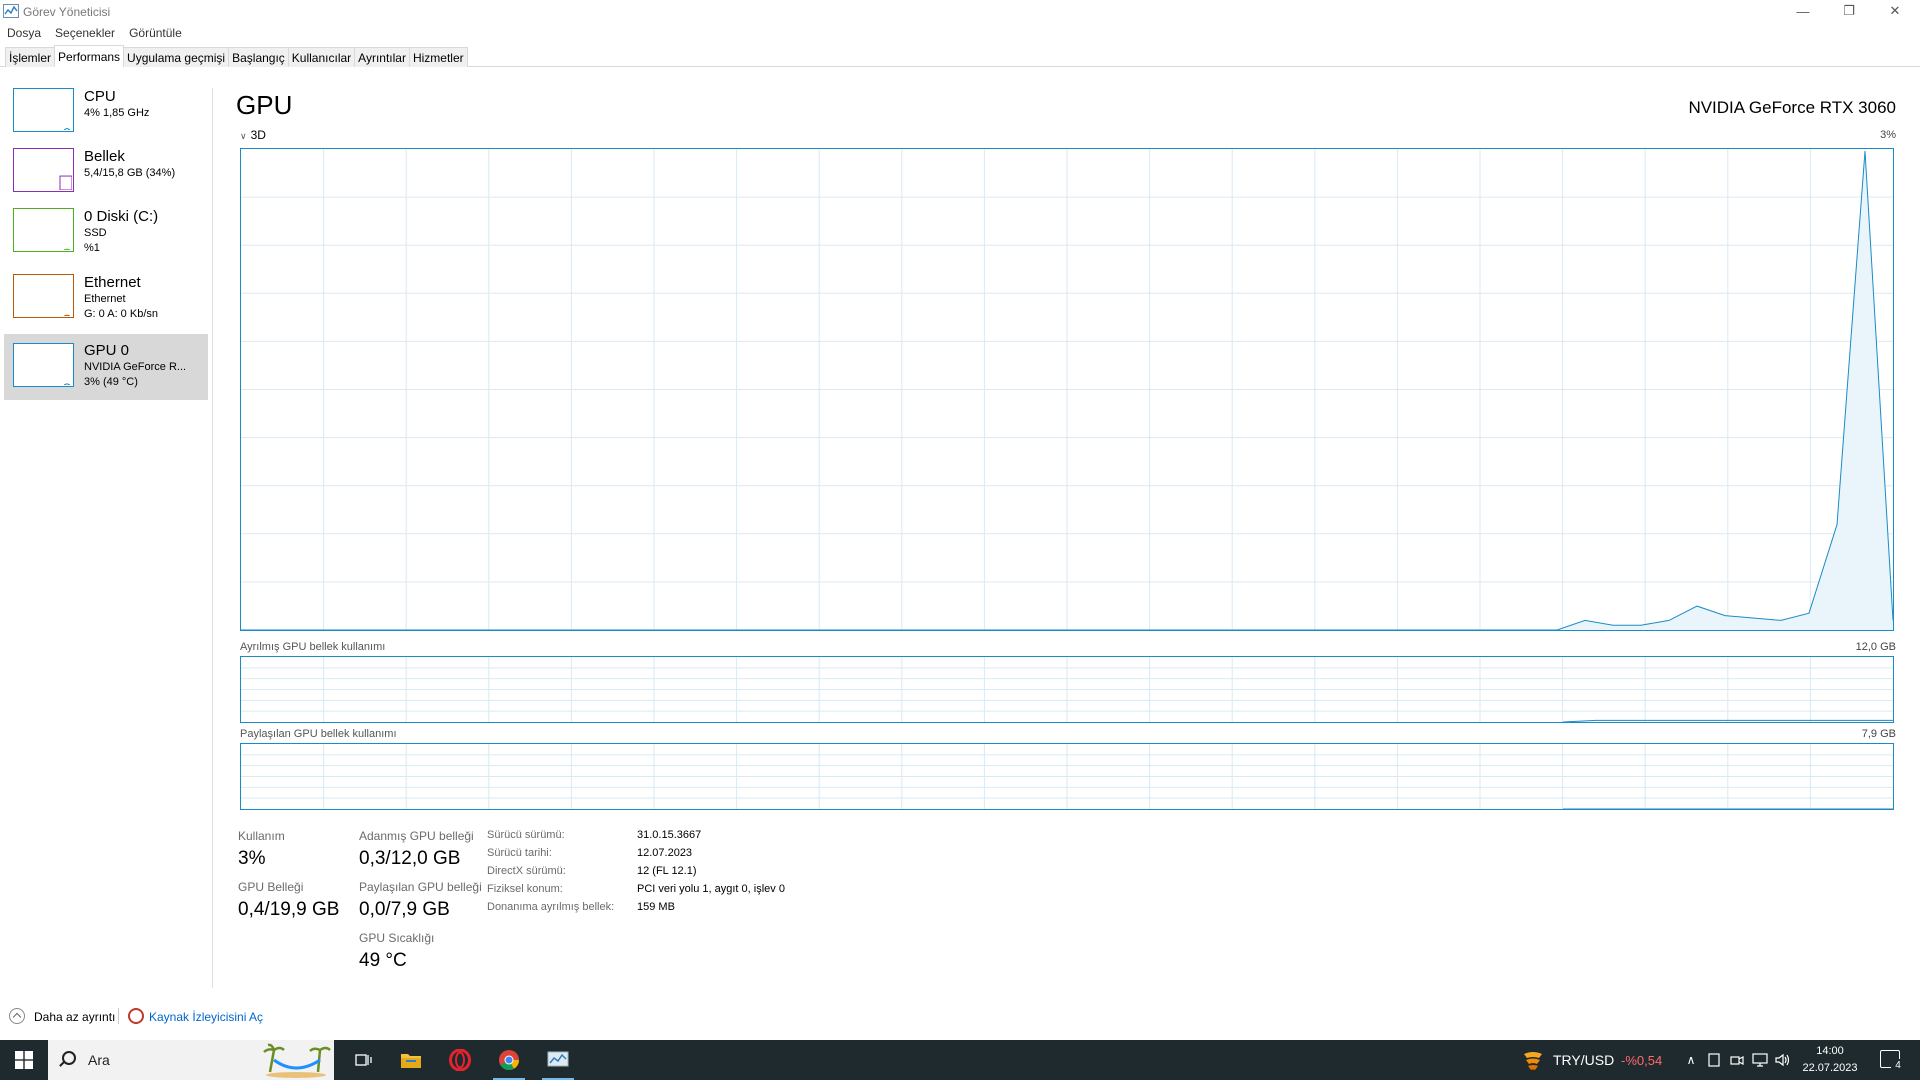  I want to click on driver-version-value: 31.0.15.3667, so click(669, 835).